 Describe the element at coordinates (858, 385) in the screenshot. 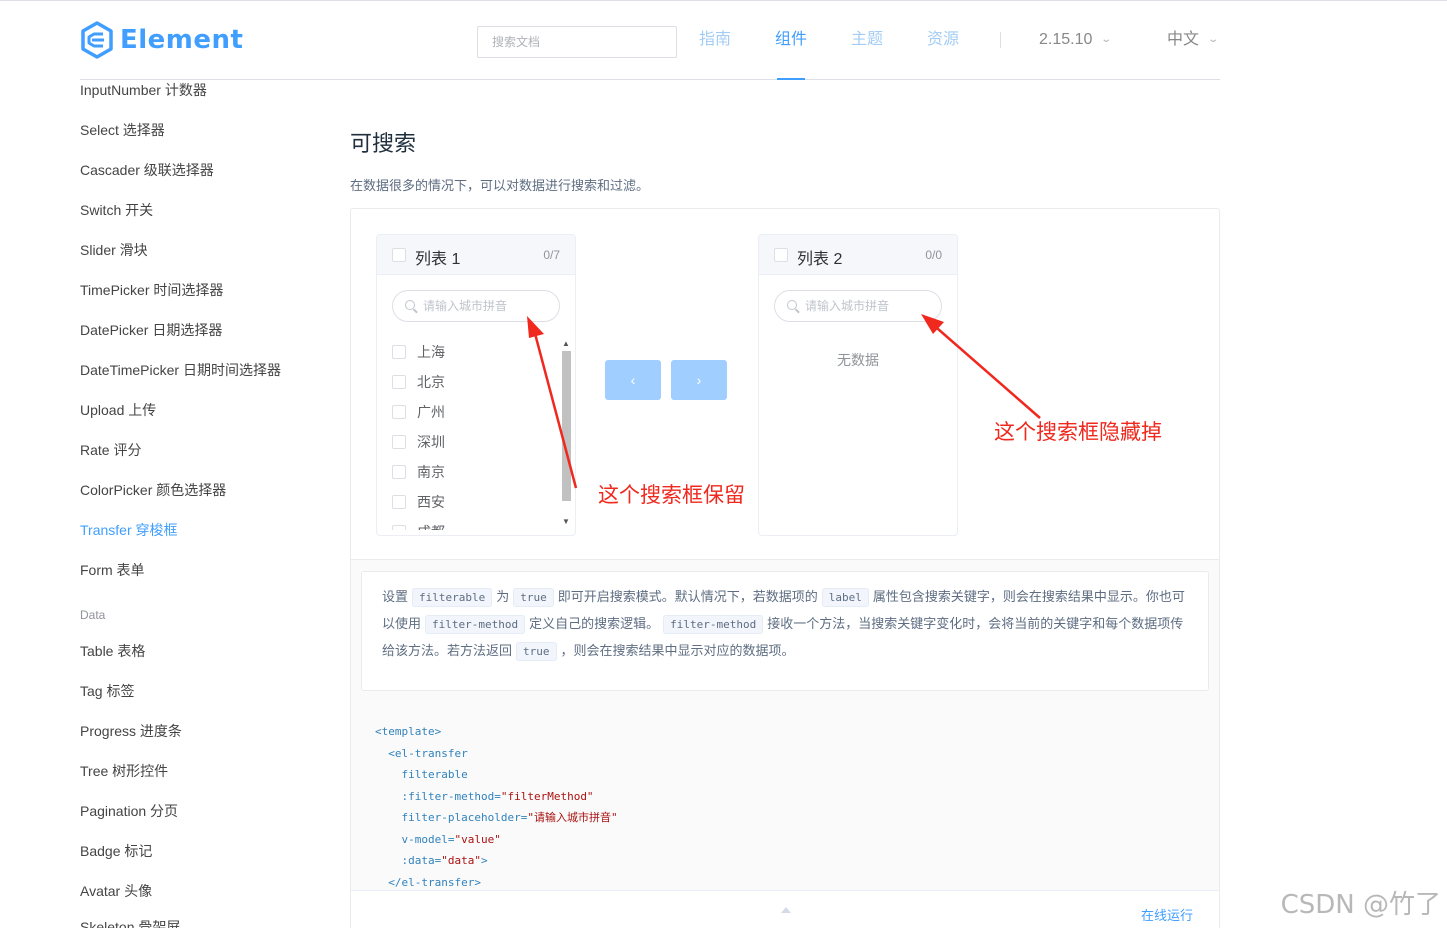

I see `transfer-panel-right: 列表 2 0/0 请输入城市拼音 无数据` at that location.